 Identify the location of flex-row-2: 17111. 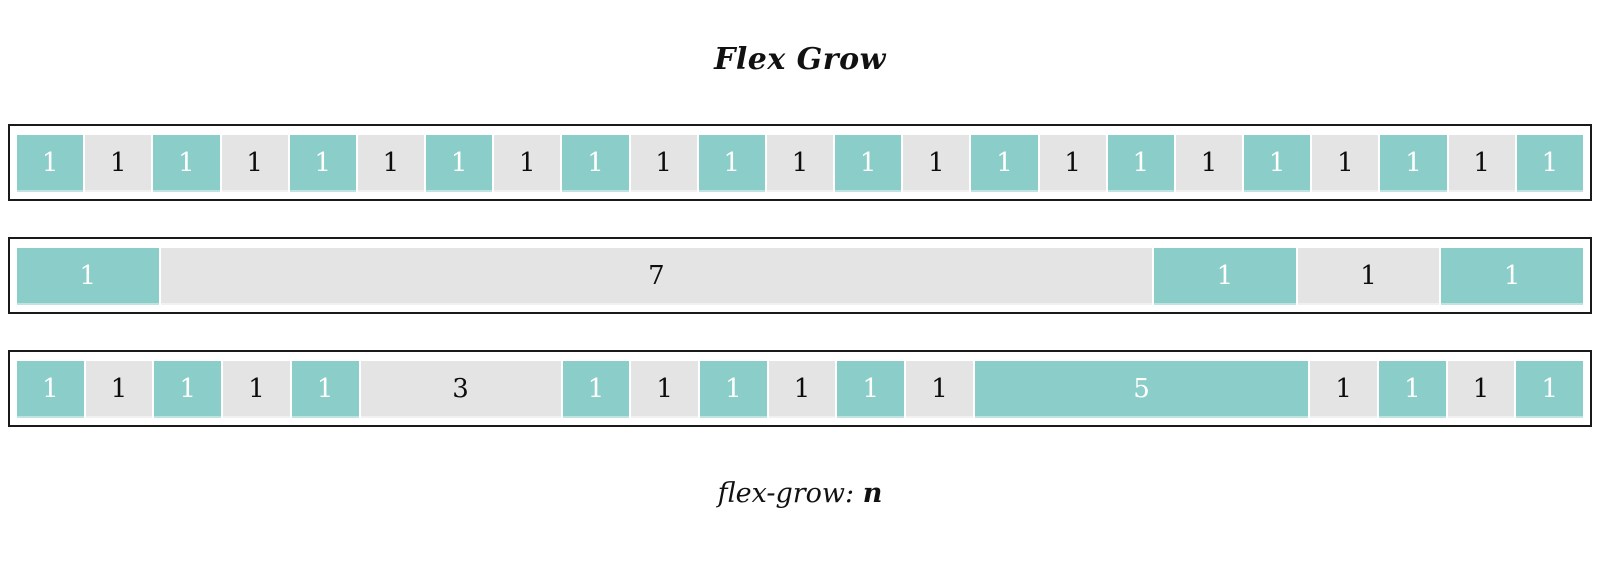
(800, 275).